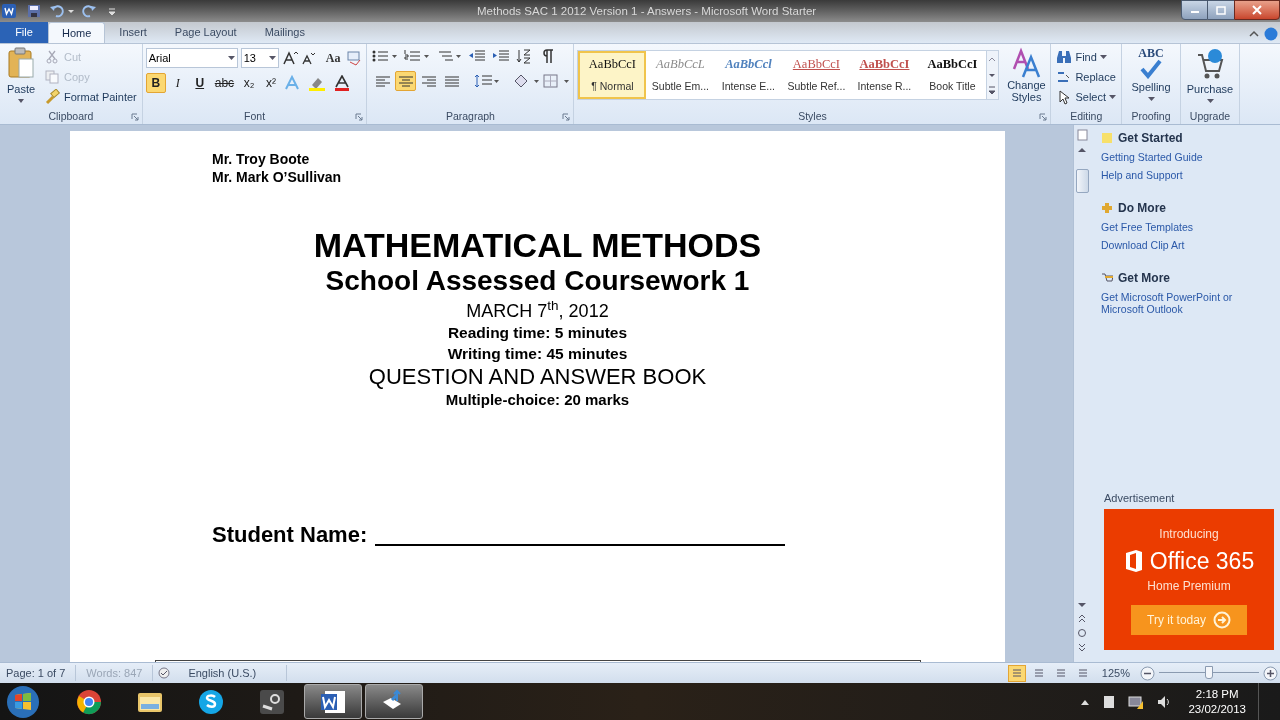 This screenshot has width=1280, height=720. Describe the element at coordinates (1257, 10) in the screenshot. I see `close-button` at that location.